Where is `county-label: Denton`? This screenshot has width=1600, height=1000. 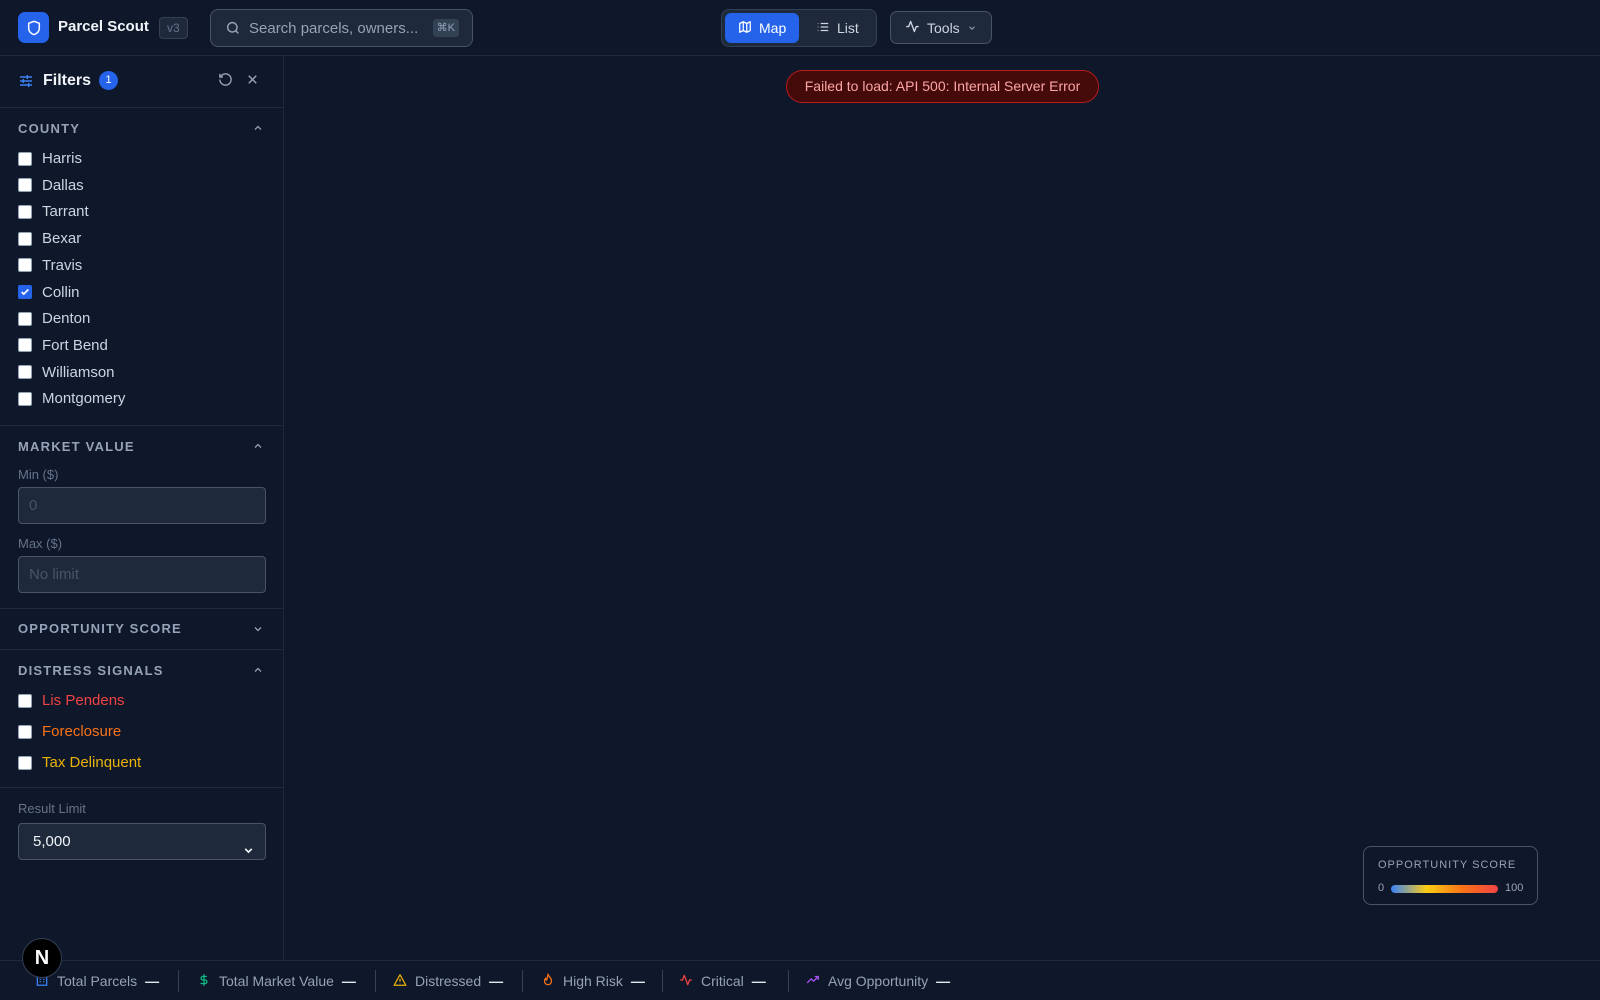
county-label: Denton is located at coordinates (66, 319).